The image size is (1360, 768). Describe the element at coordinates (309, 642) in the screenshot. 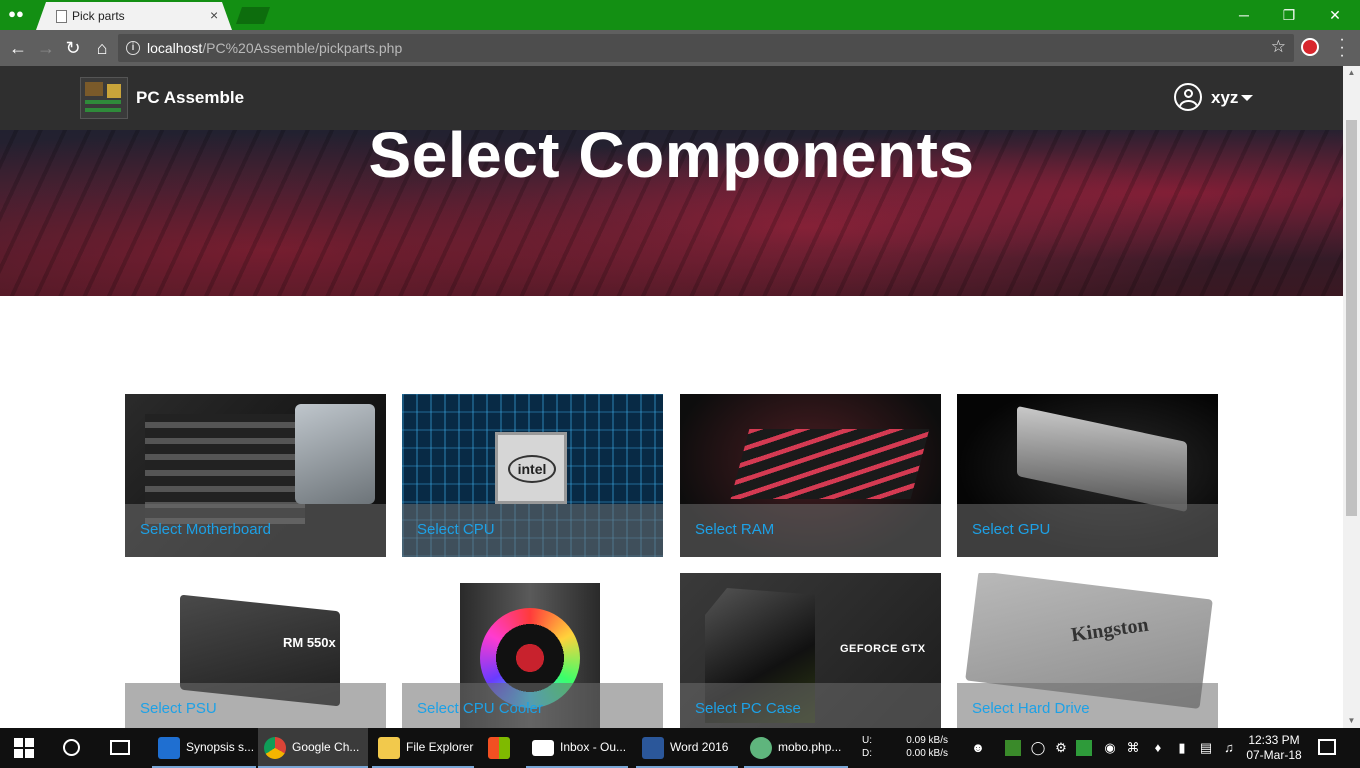

I see `psu-model-mark: RM 550x` at that location.